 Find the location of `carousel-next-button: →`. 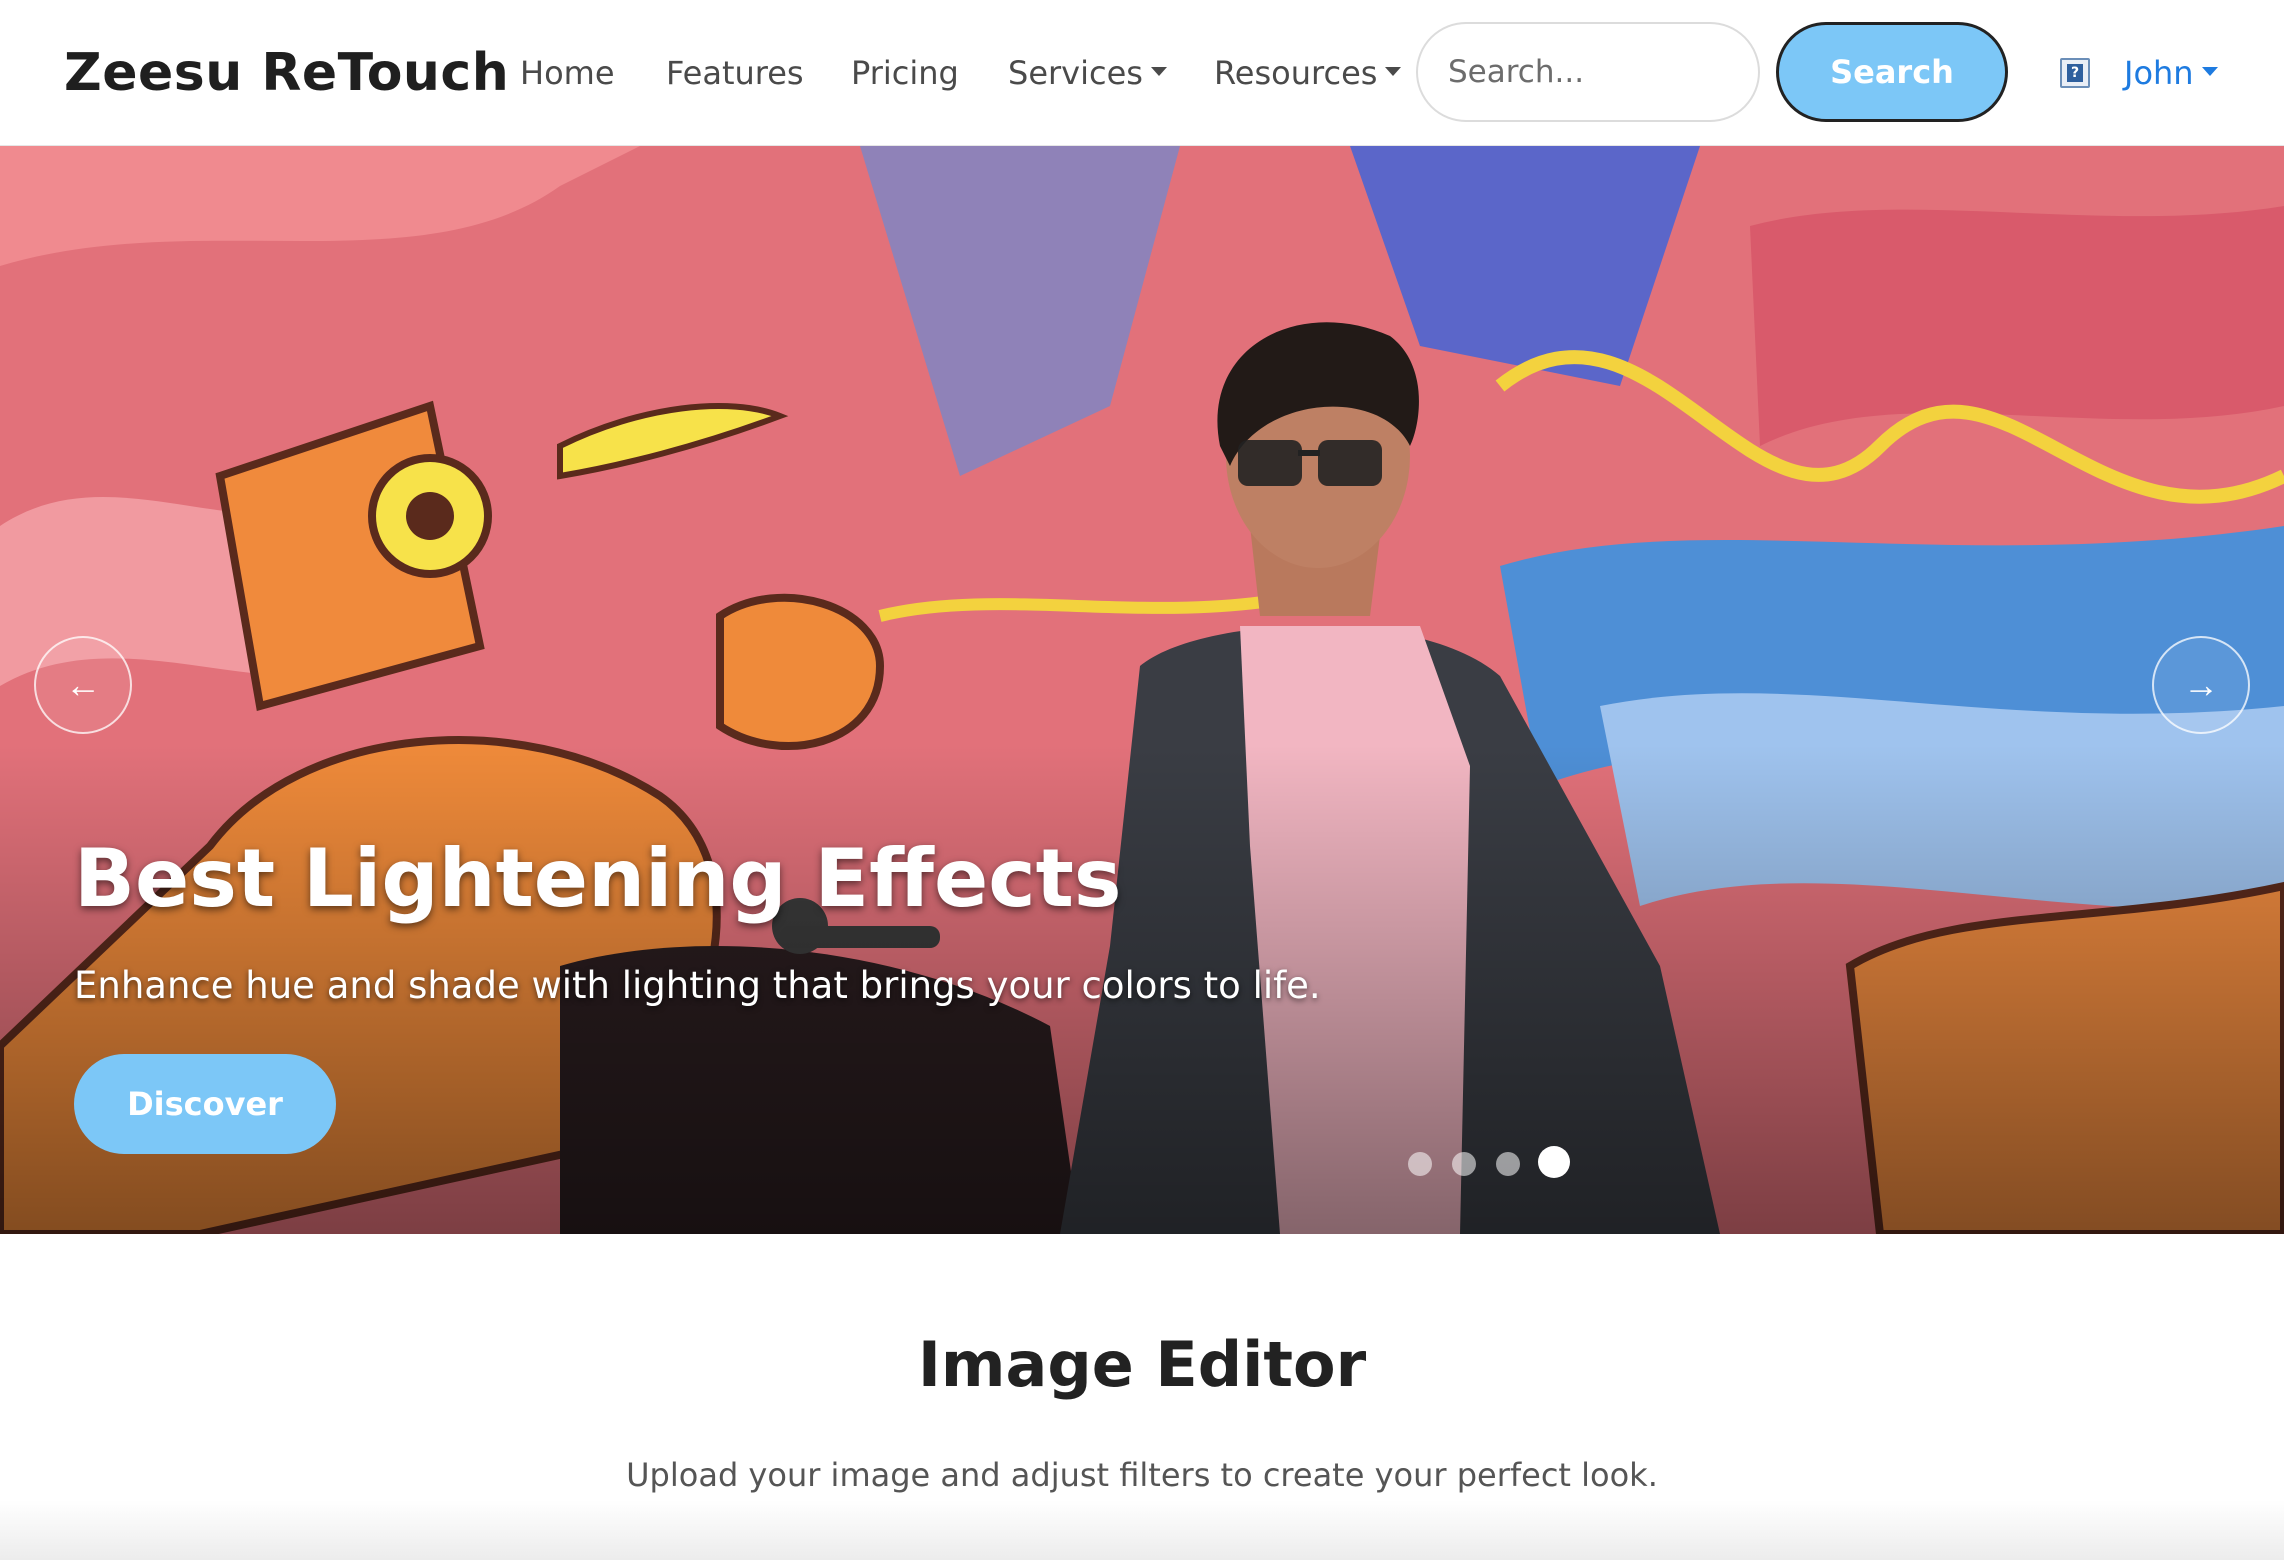

carousel-next-button: → is located at coordinates (2201, 685).